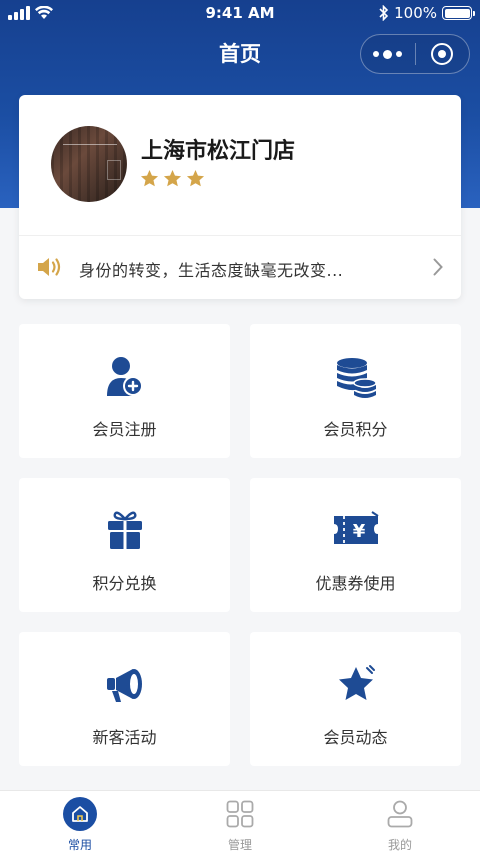 This screenshot has width=480, height=854. I want to click on mini-program-capsule, so click(415, 54).